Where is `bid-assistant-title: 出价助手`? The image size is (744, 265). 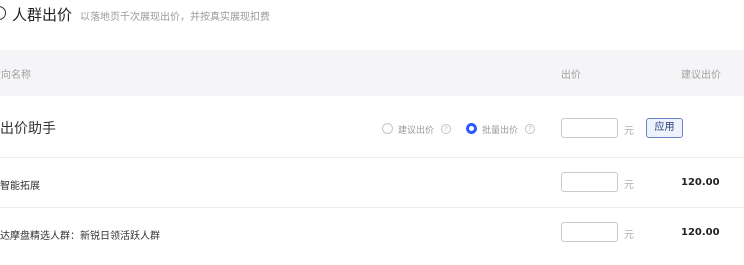 bid-assistant-title: 出价助手 is located at coordinates (28, 129).